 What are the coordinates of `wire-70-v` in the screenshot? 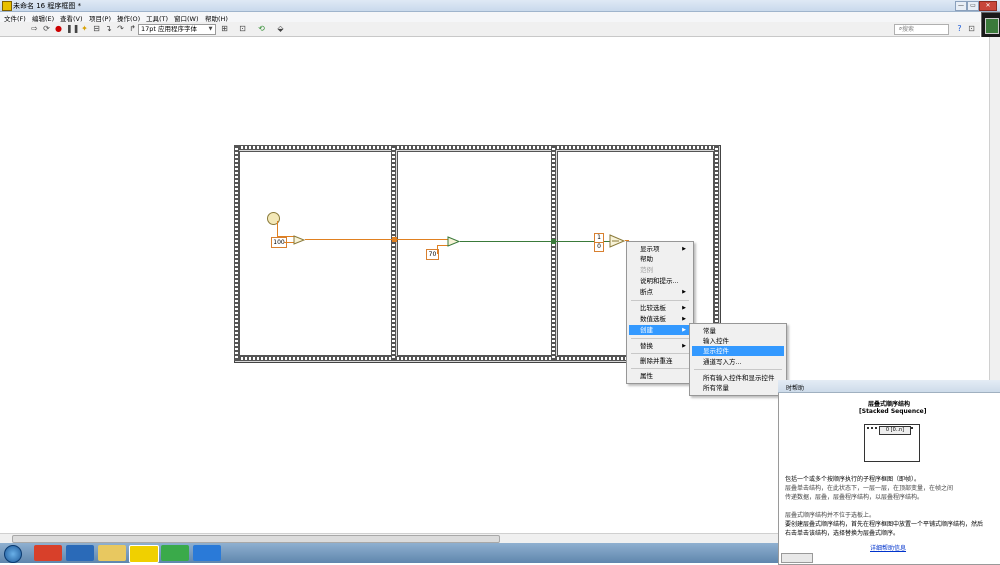 It's located at (437, 249).